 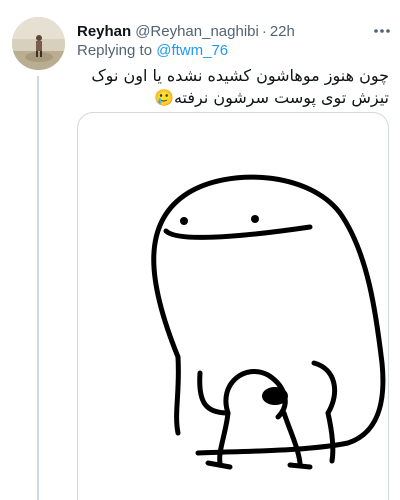 I want to click on replying-to-label: Replying to, so click(x=115, y=50).